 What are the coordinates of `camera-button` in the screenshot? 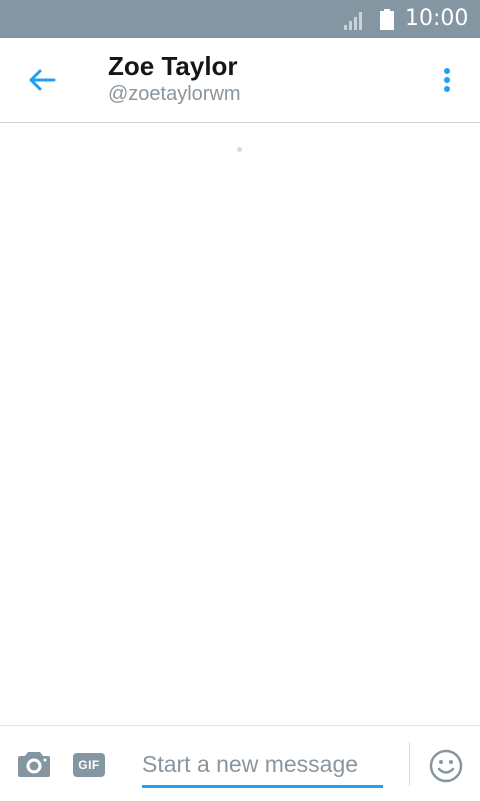 It's located at (34, 764).